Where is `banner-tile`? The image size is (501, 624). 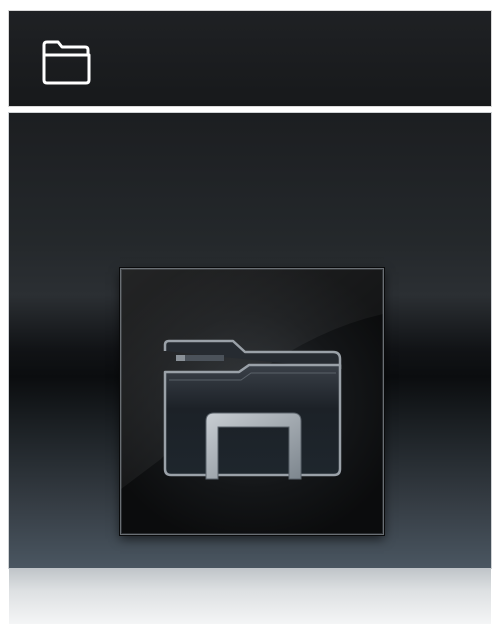 banner-tile is located at coordinates (250, 58).